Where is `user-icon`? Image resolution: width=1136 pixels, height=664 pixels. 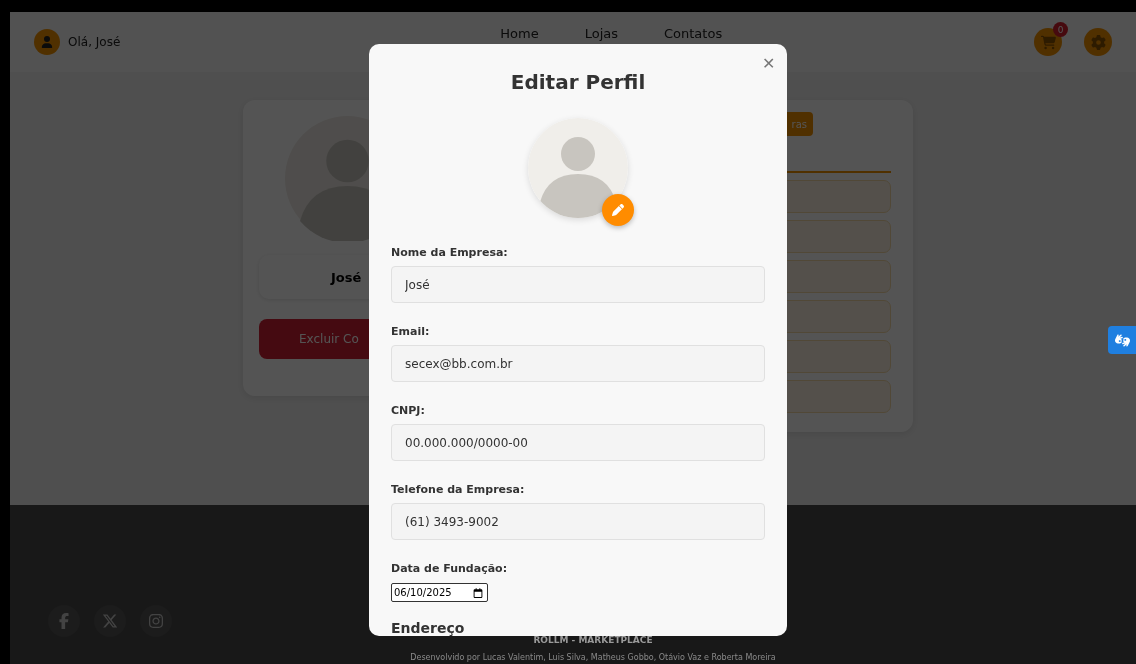
user-icon is located at coordinates (47, 42).